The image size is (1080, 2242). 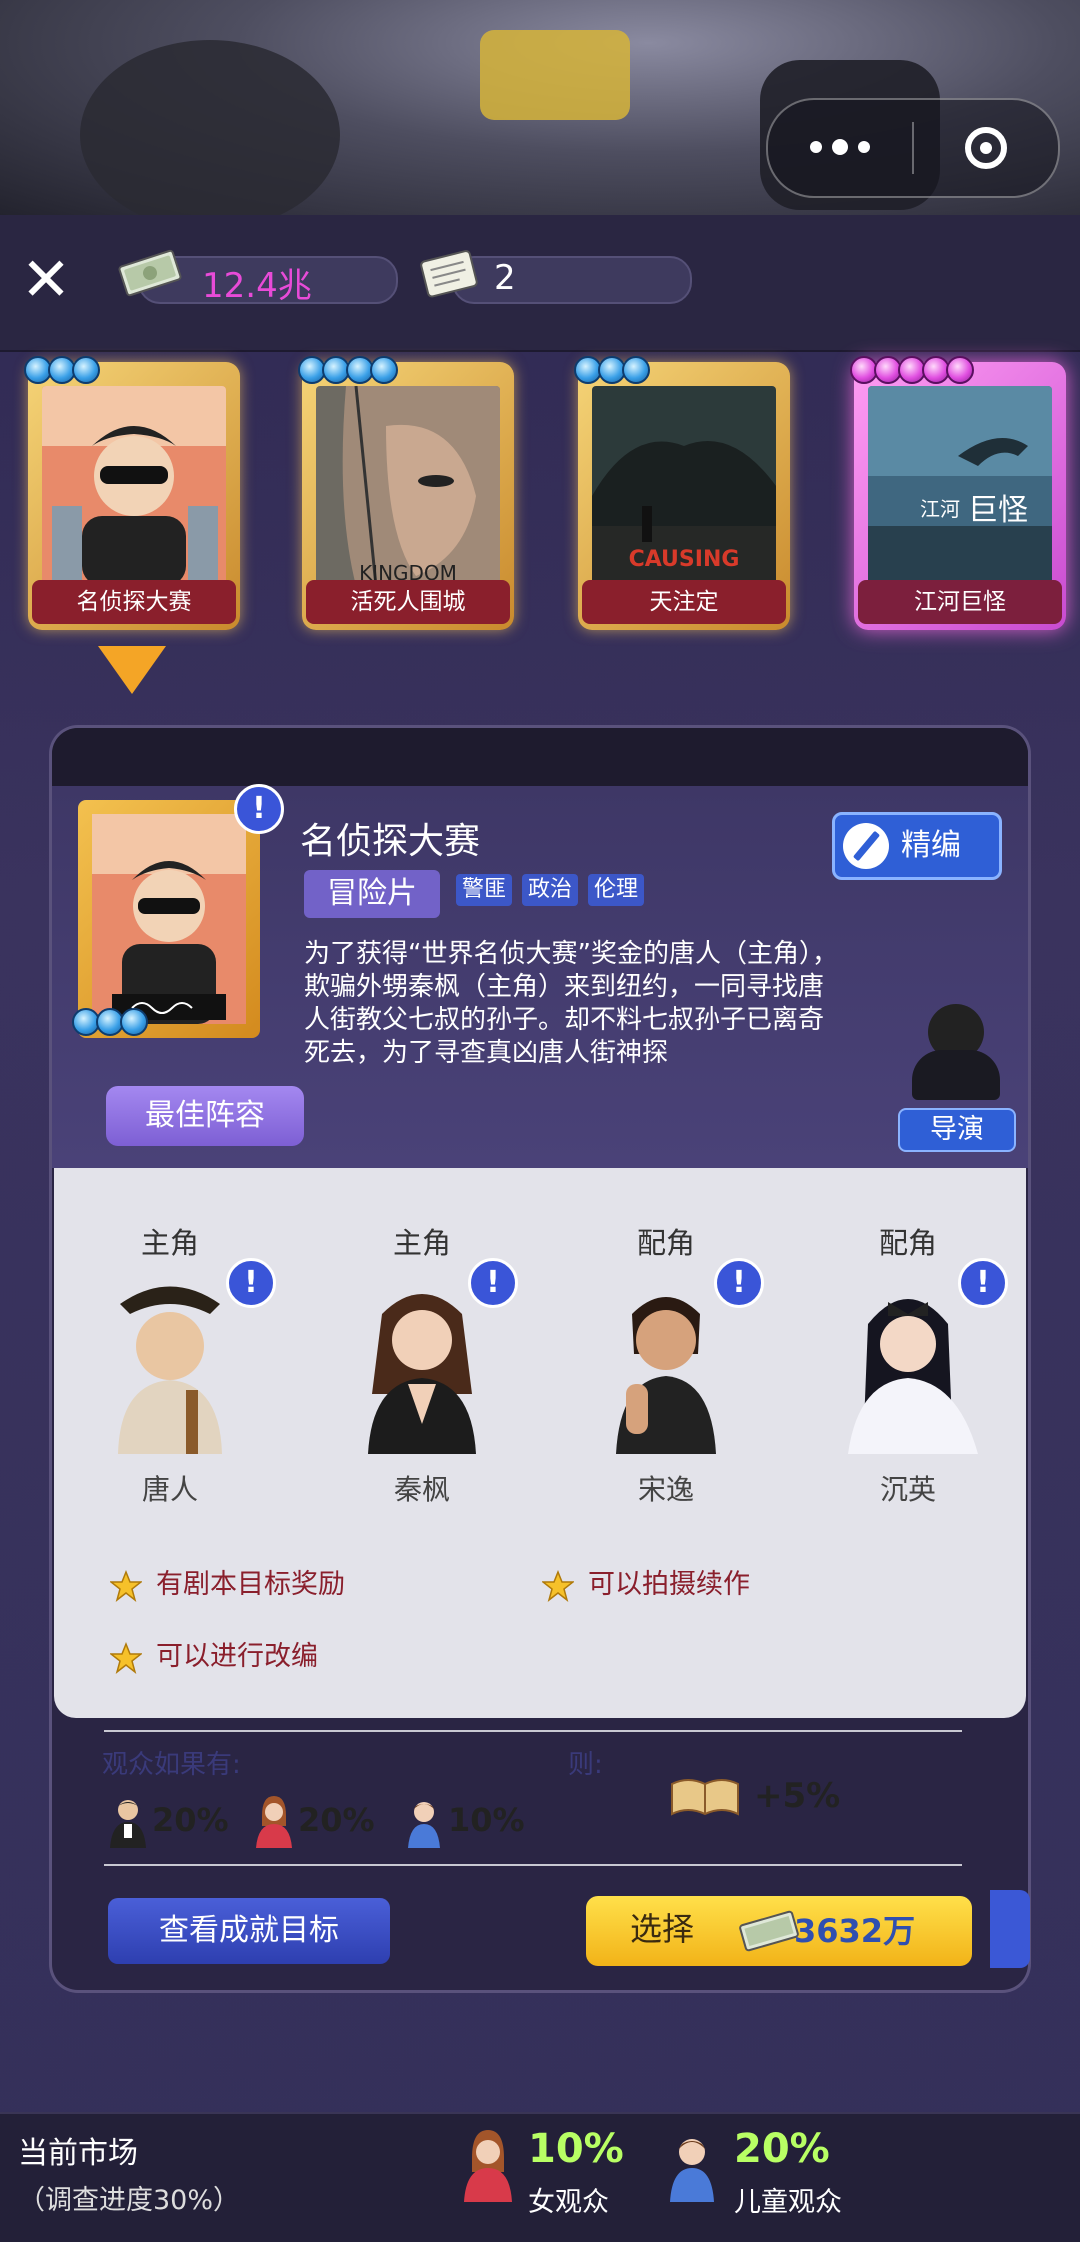 What do you see at coordinates (840, 147) in the screenshot?
I see `more-icon` at bounding box center [840, 147].